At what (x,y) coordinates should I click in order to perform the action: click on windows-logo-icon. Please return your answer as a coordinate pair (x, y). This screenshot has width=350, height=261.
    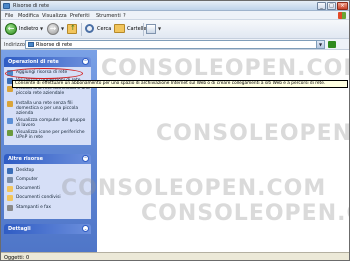
    Looking at the image, I should click on (342, 15).